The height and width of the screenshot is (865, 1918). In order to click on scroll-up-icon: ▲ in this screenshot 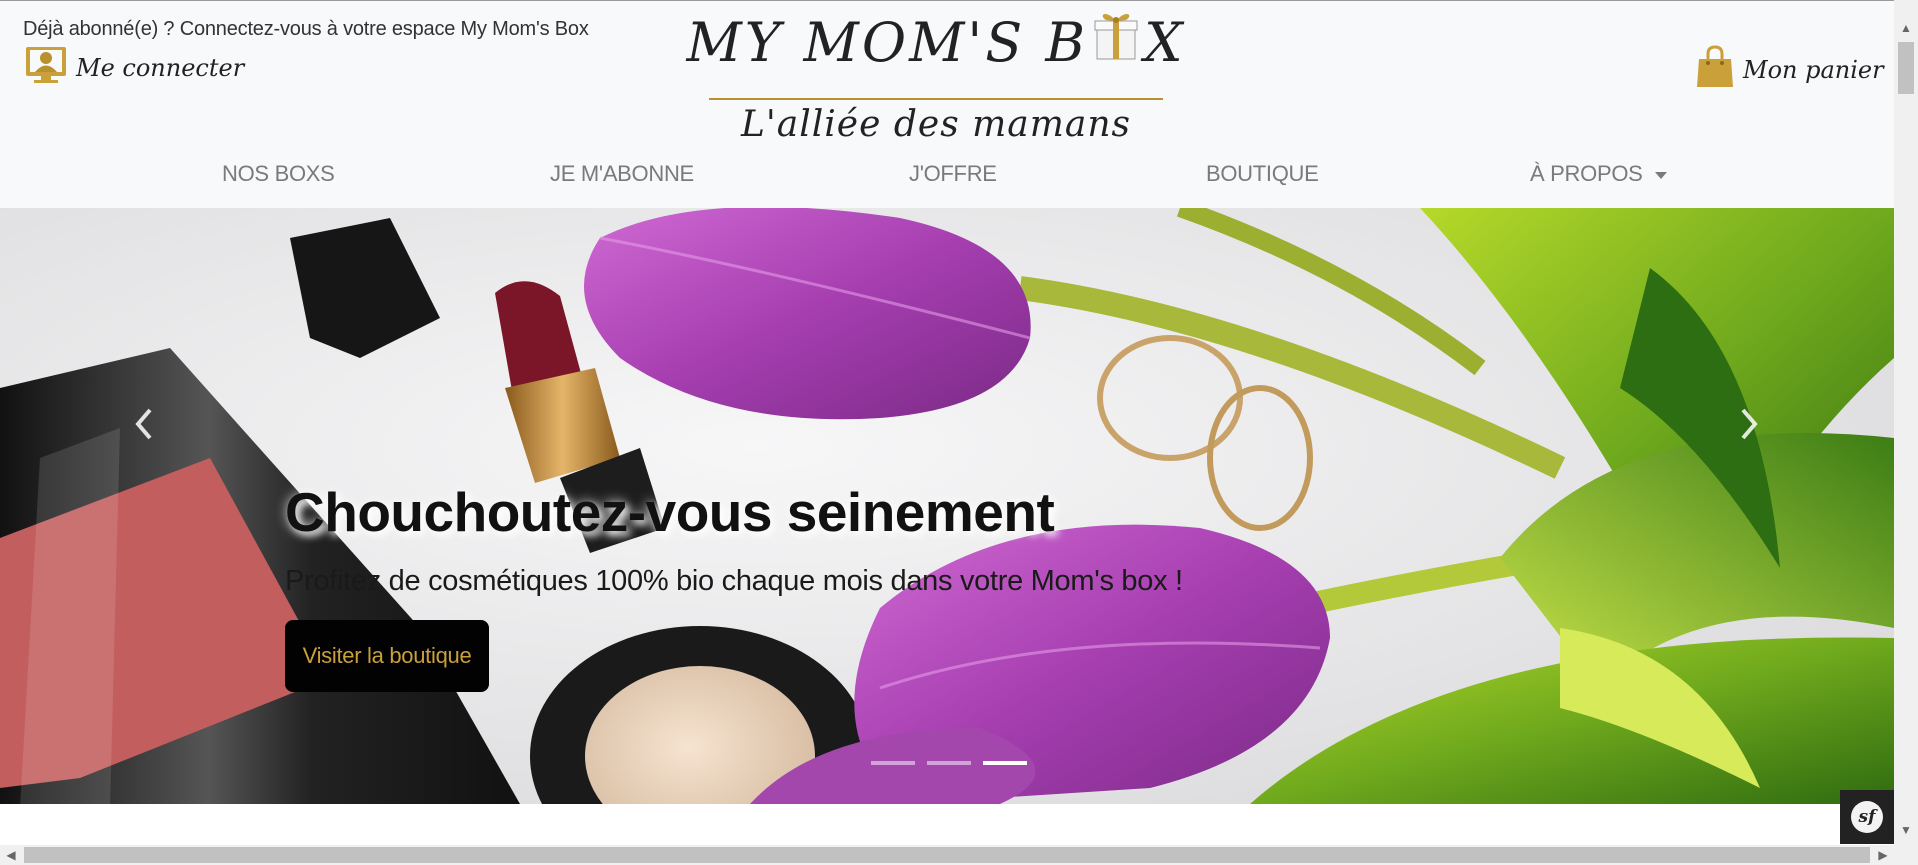, I will do `click(1906, 28)`.